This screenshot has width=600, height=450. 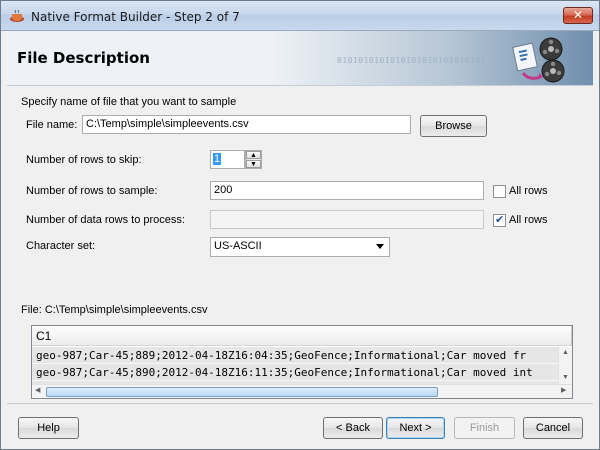 What do you see at coordinates (105, 220) in the screenshot?
I see `rows-to-process-label: Number of data rows to process:` at bounding box center [105, 220].